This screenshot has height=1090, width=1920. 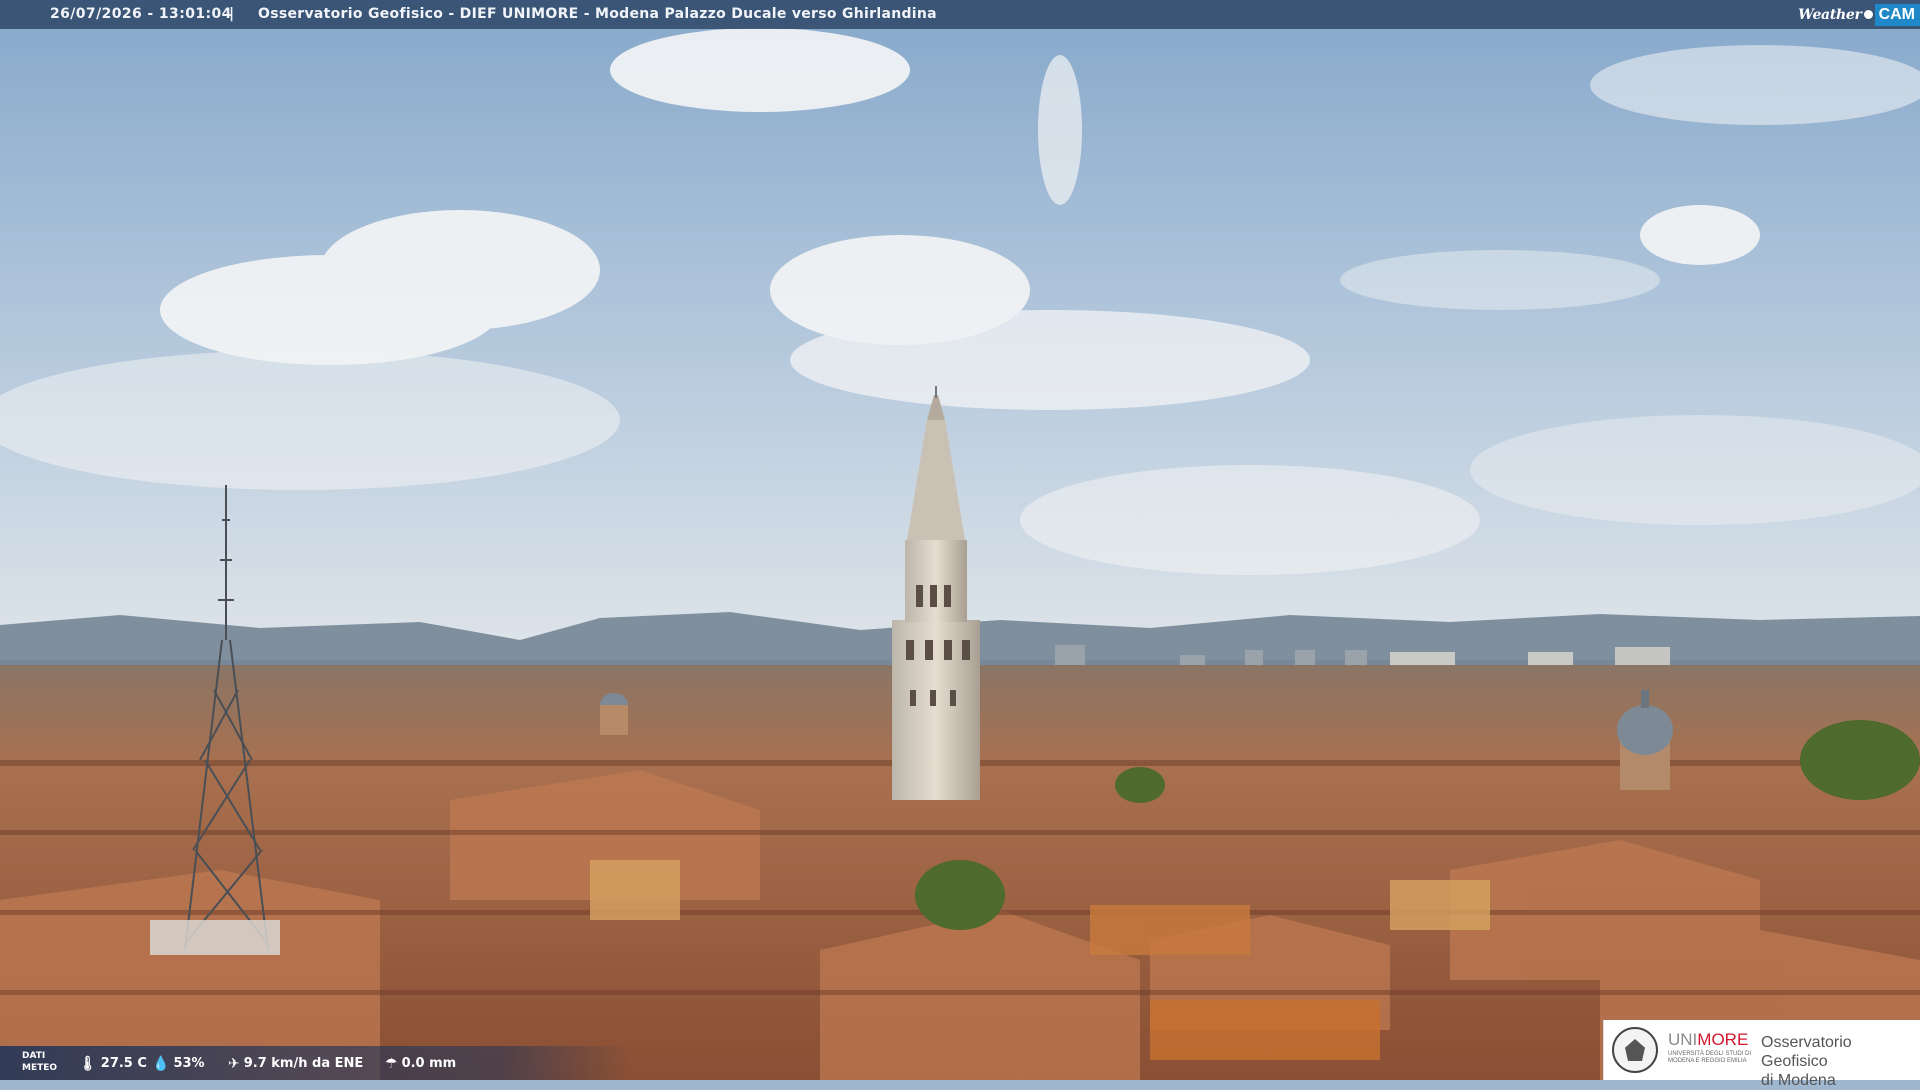 I want to click on timestamp: 26/07/2026 - 13:01:04, so click(x=141, y=14).